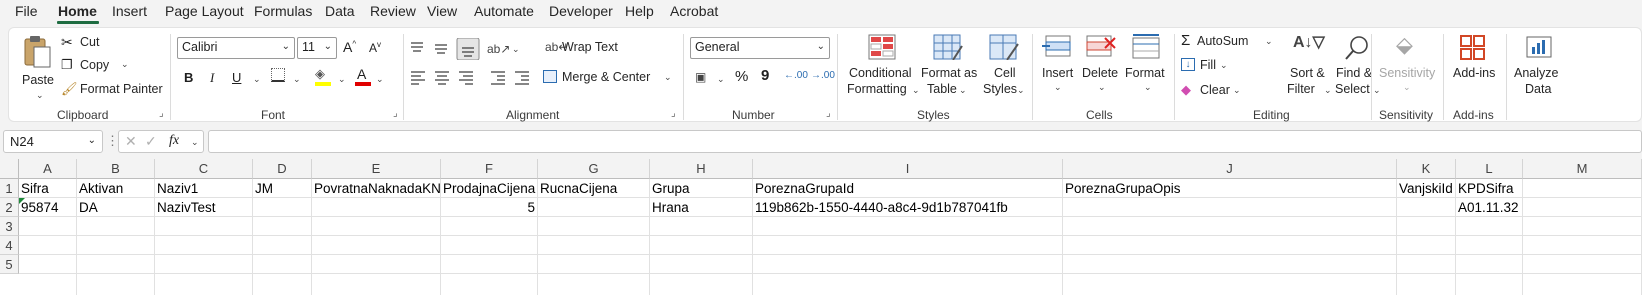 This screenshot has height=295, width=1642. Describe the element at coordinates (236, 48) in the screenshot. I see `font-name-select: Calibri ⌄` at that location.